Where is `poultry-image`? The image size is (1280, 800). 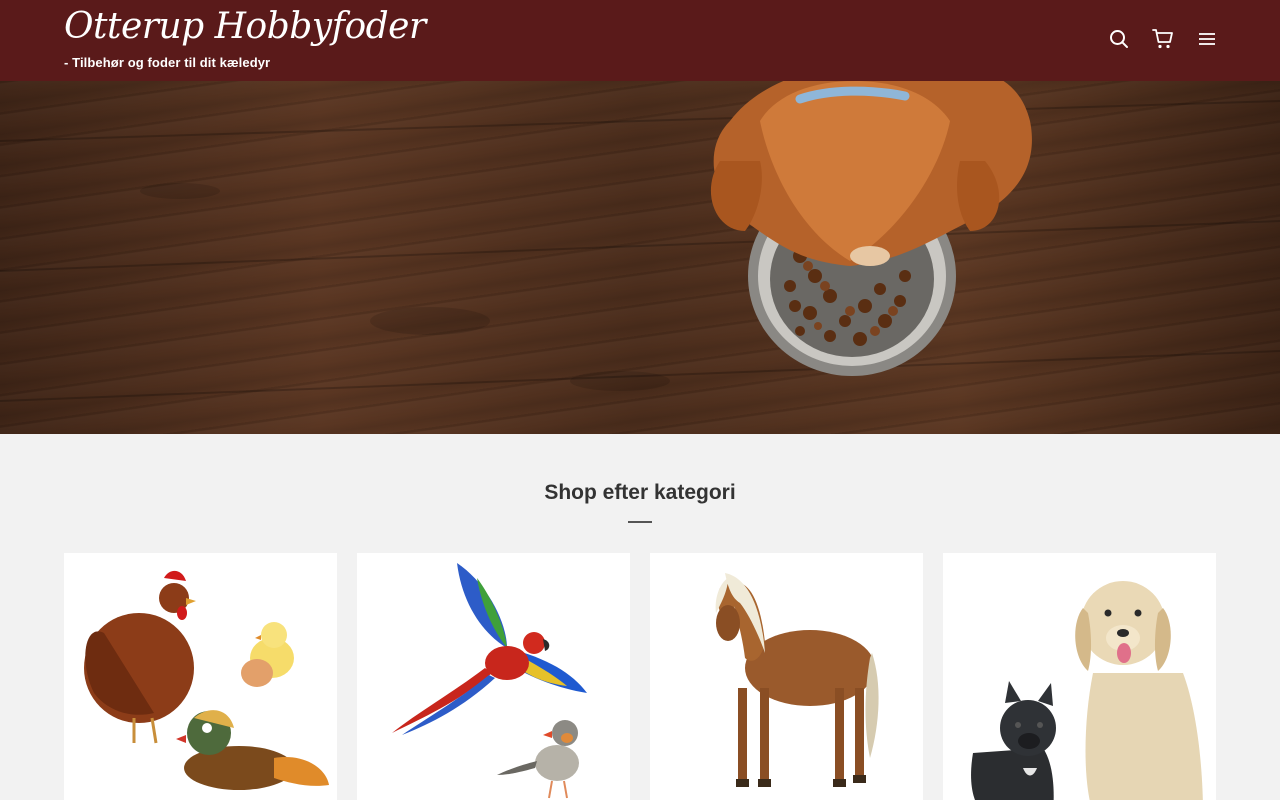
poultry-image is located at coordinates (206, 680).